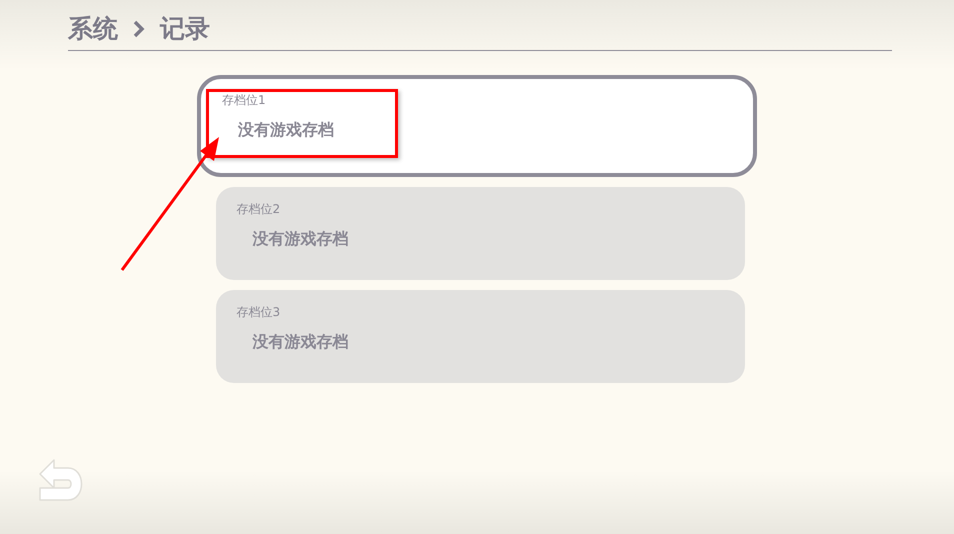  What do you see at coordinates (258, 209) in the screenshot?
I see `slot-label: 存档位2` at bounding box center [258, 209].